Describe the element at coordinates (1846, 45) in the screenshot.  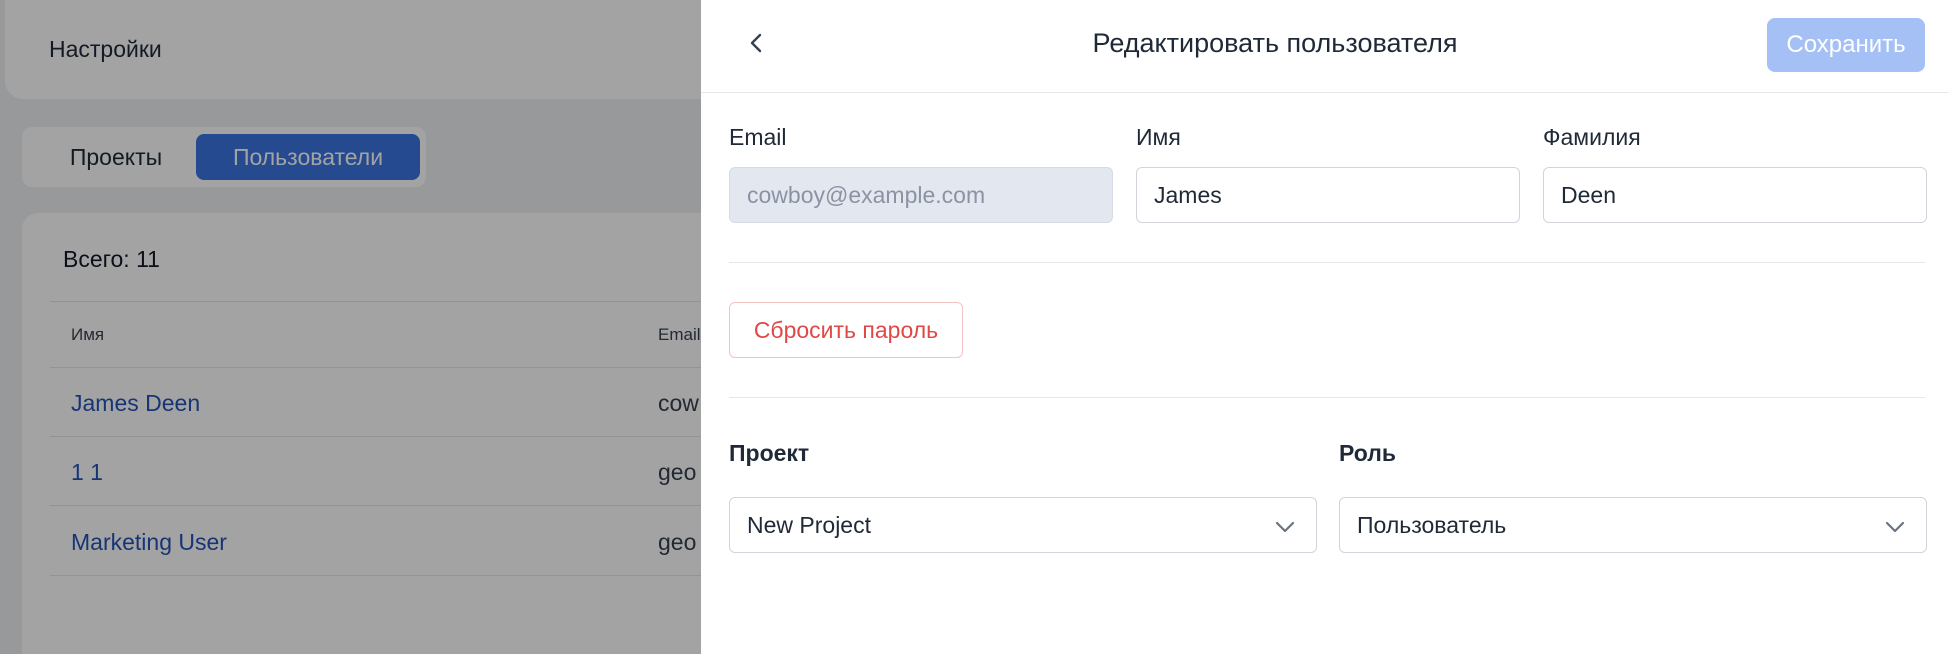
I see `save-button: Сохранить` at that location.